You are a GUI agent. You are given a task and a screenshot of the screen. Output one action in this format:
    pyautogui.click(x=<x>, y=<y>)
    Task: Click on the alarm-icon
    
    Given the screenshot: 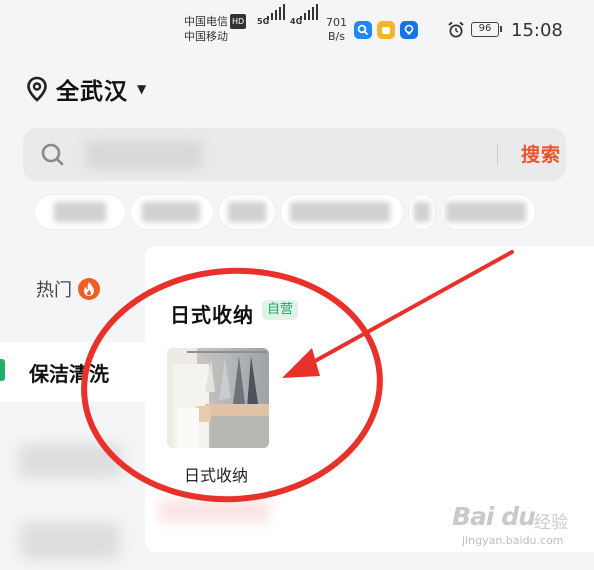 What is the action you would take?
    pyautogui.click(x=456, y=32)
    